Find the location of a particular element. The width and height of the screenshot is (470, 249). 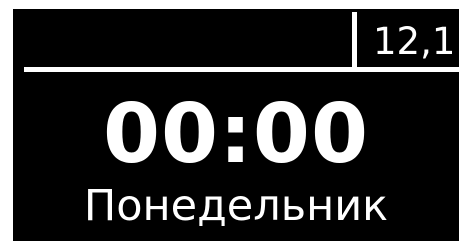

header-divider is located at coordinates (354, 41).